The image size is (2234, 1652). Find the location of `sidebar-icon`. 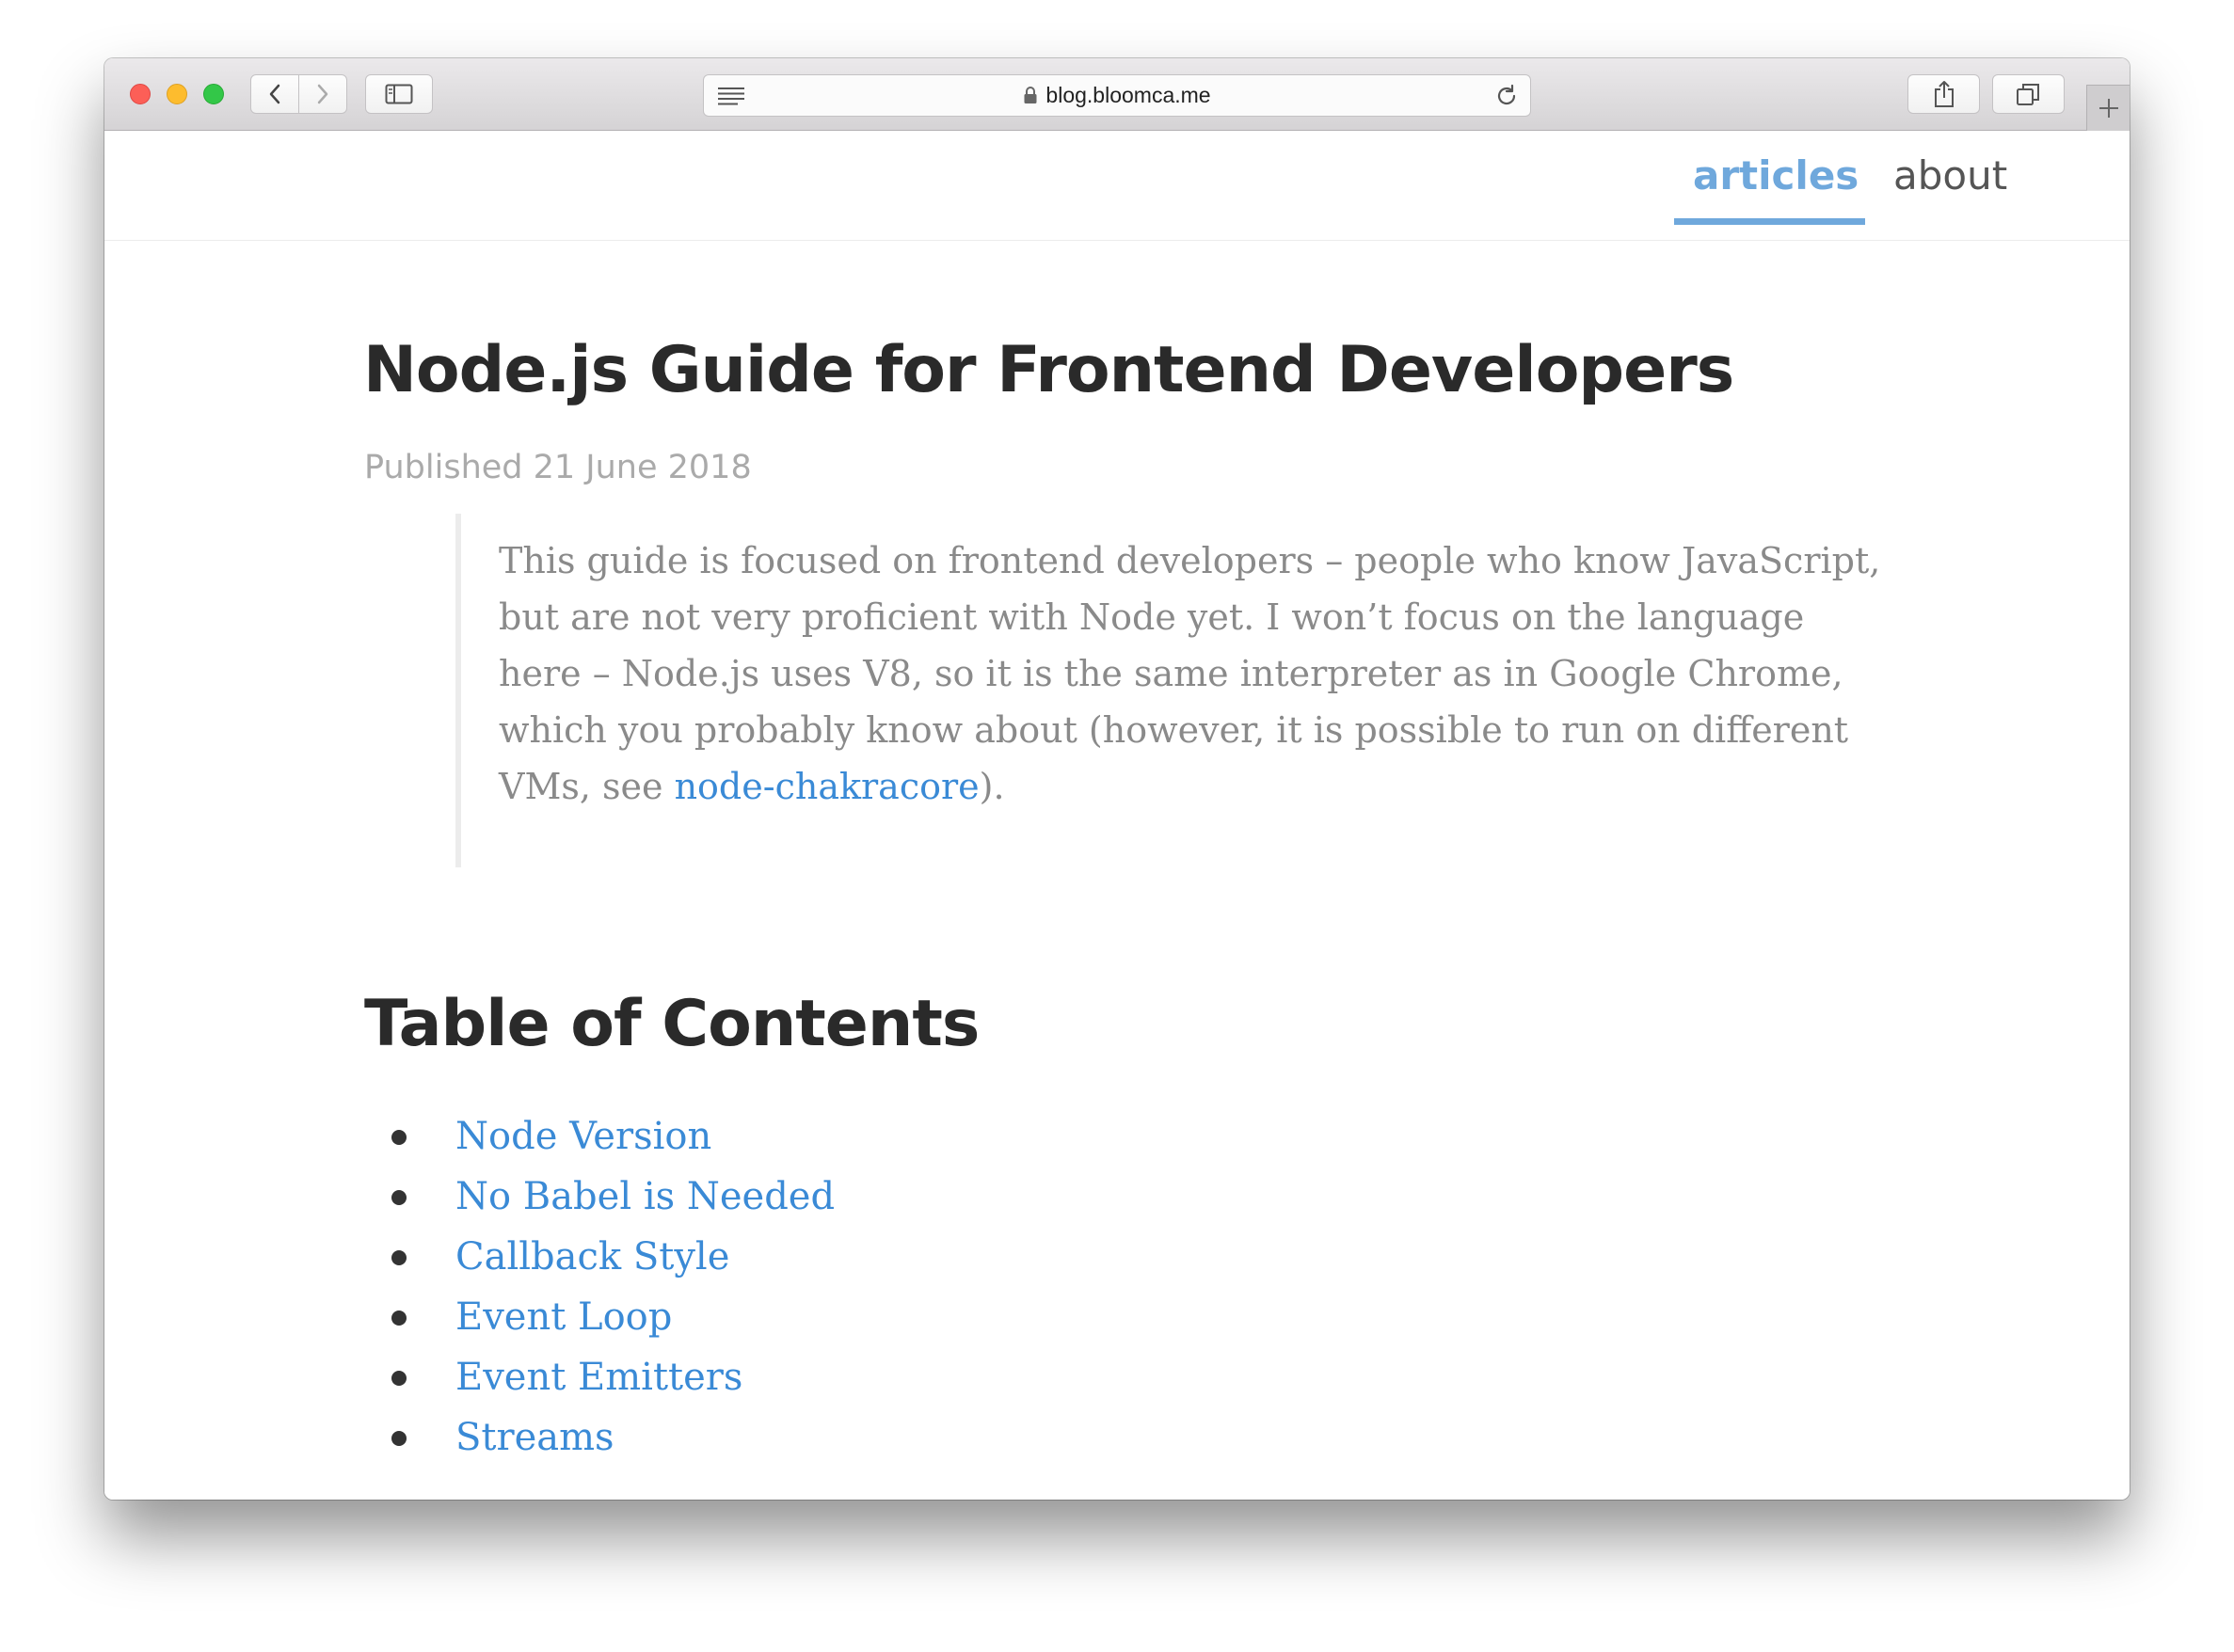

sidebar-icon is located at coordinates (399, 94).